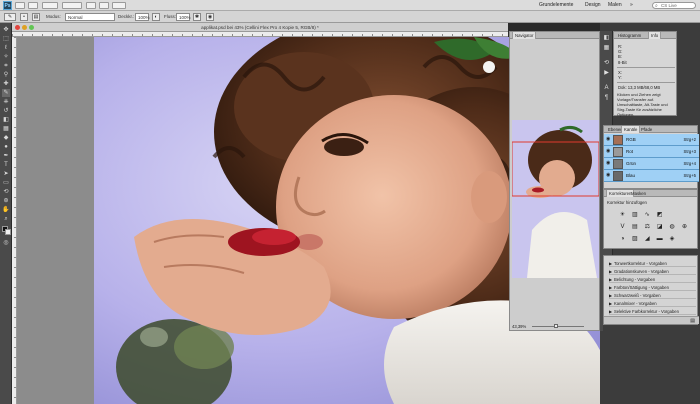 The image size is (700, 404). I want to click on quick-mask-icon: ◎, so click(6, 243).